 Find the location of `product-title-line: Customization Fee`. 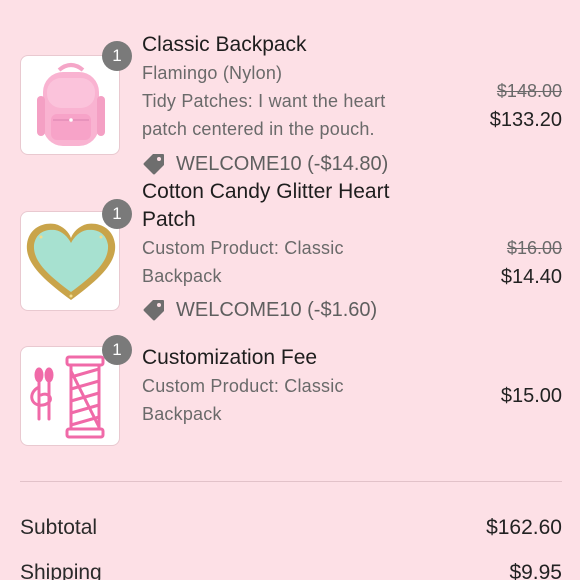

product-title-line: Customization Fee is located at coordinates (230, 357).